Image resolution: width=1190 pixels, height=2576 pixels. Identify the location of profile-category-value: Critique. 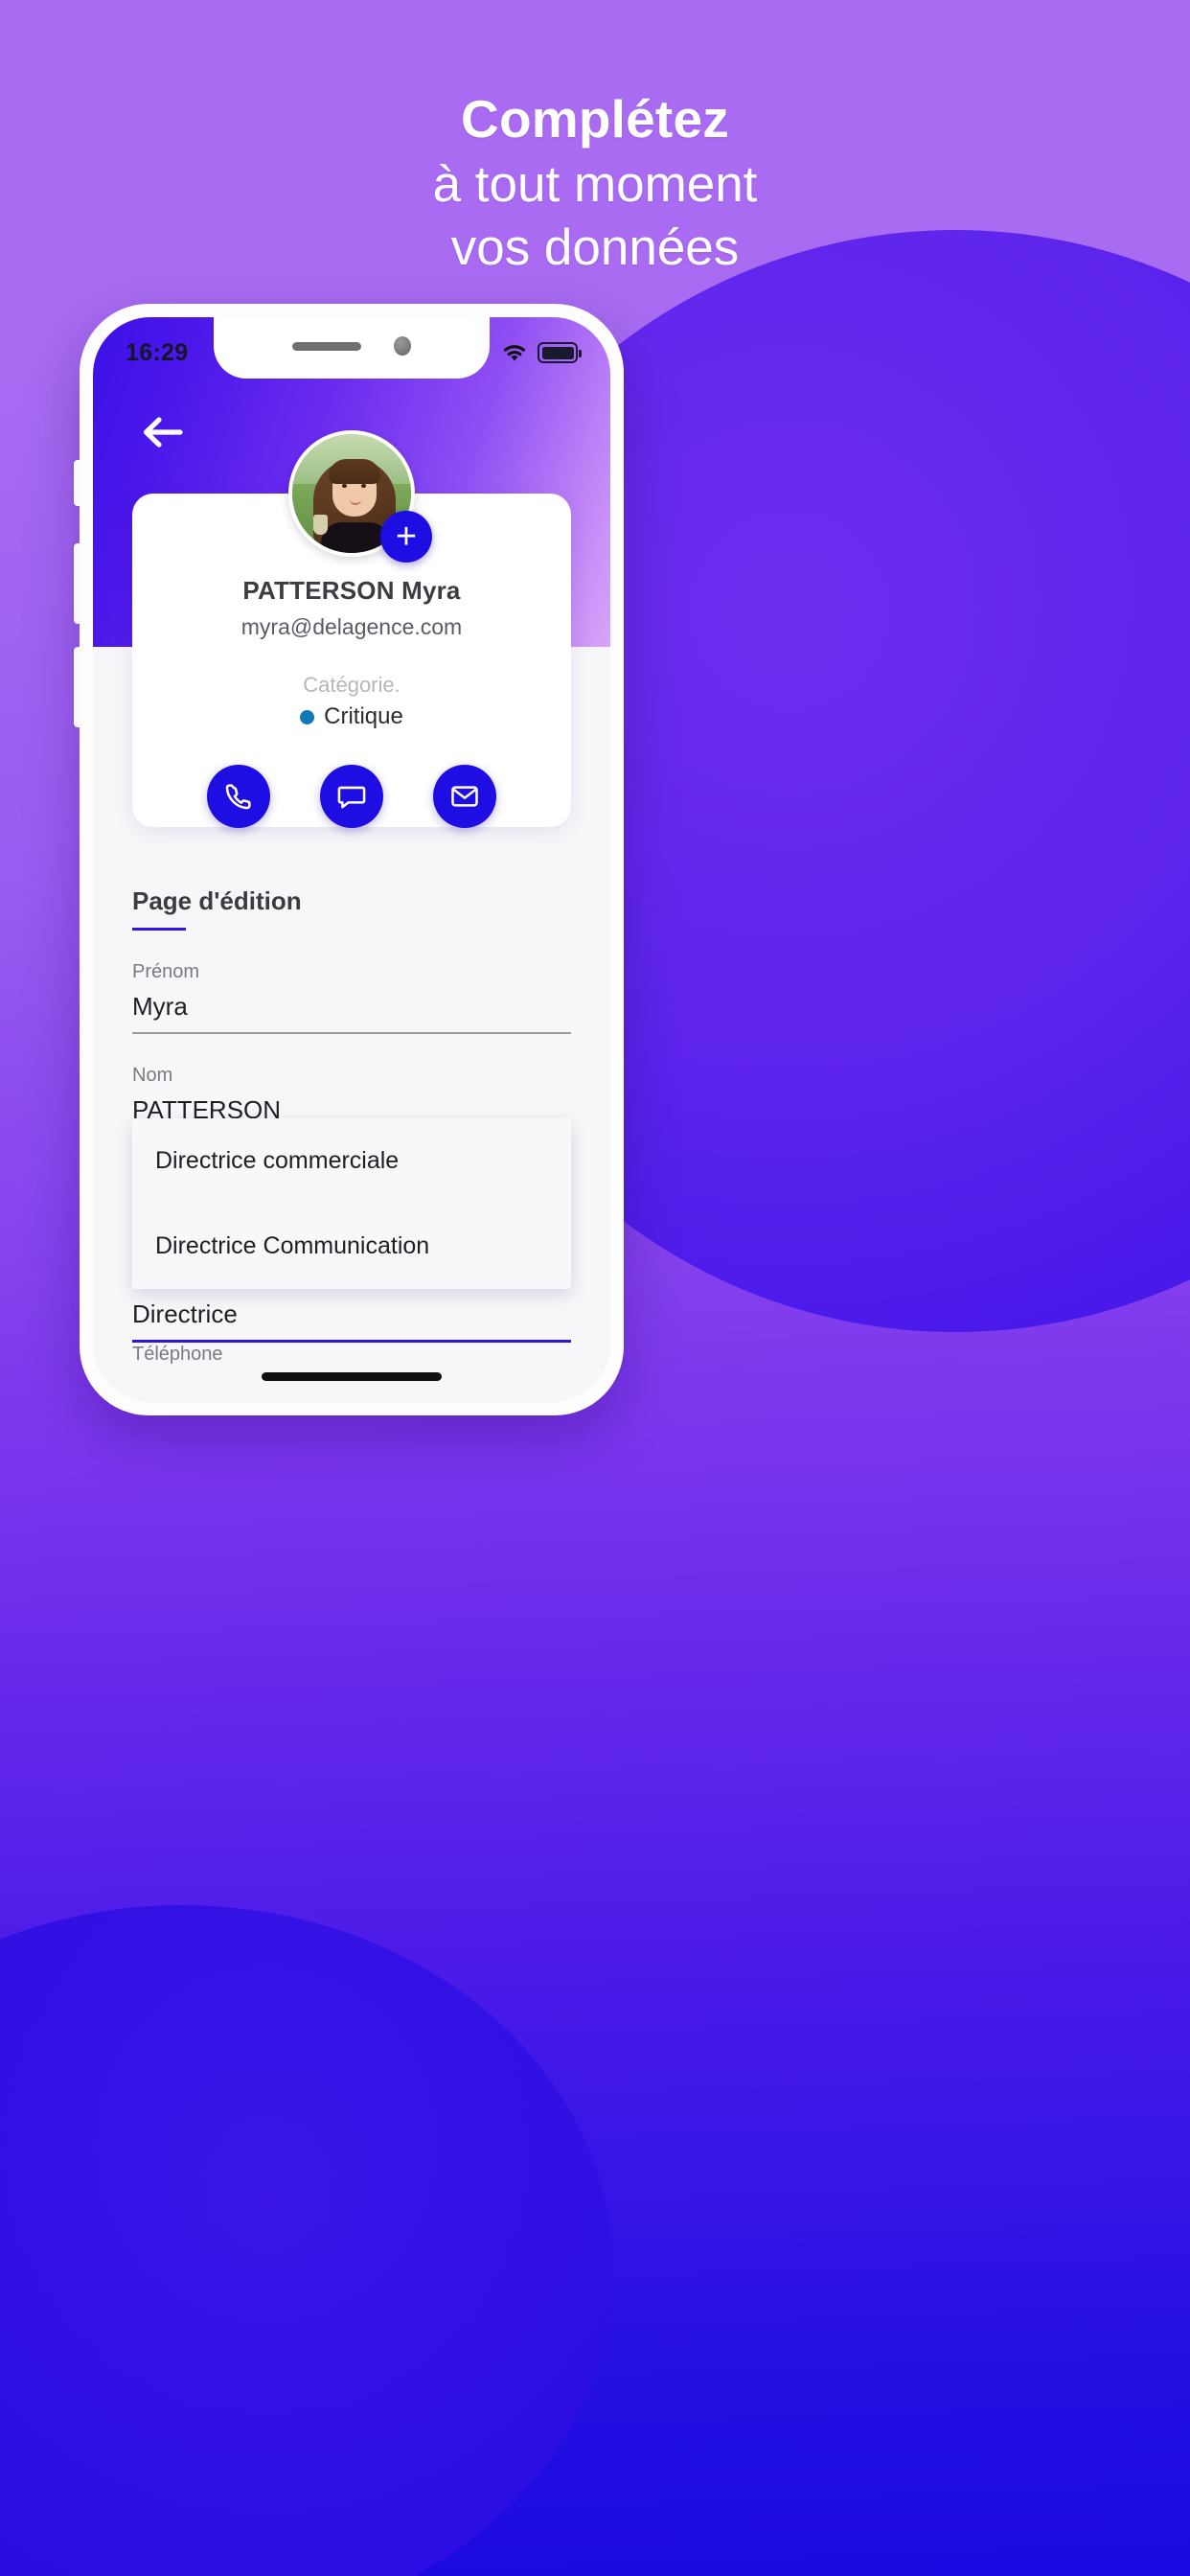
(364, 716).